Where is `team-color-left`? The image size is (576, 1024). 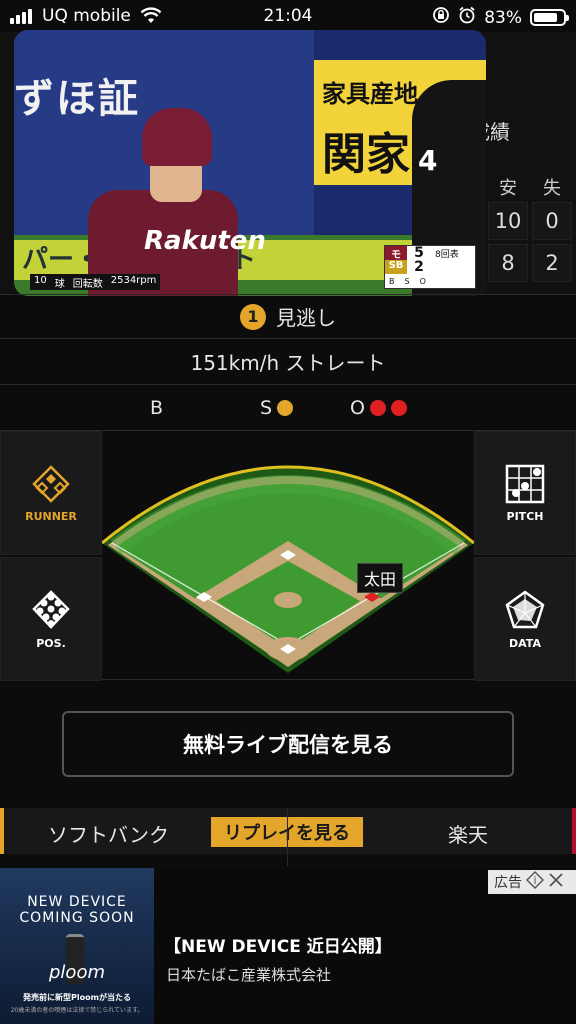
team-color-left is located at coordinates (2, 831).